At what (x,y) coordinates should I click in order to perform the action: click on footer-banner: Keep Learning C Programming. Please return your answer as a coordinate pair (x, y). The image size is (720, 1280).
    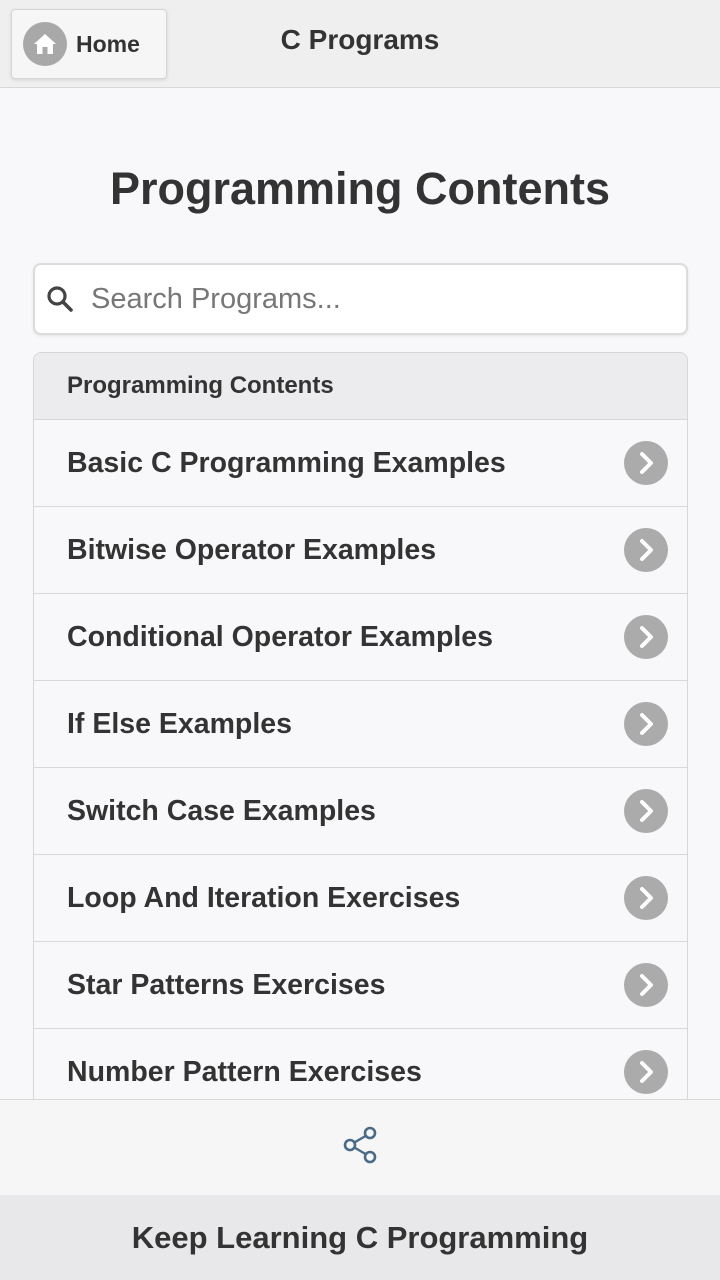
    Looking at the image, I should click on (360, 1237).